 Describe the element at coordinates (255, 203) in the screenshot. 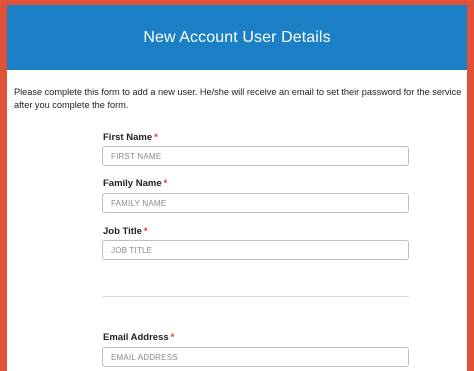

I see `family-name-input` at that location.